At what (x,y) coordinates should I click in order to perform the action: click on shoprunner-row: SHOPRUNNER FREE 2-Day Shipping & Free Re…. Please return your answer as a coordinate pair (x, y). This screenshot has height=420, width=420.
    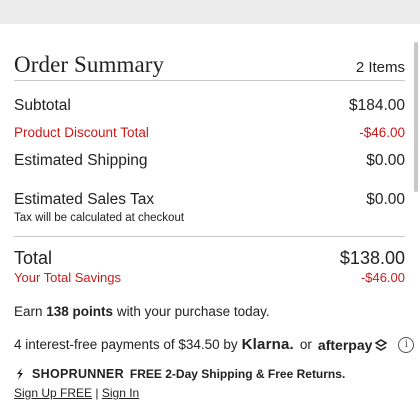
    Looking at the image, I should click on (179, 374).